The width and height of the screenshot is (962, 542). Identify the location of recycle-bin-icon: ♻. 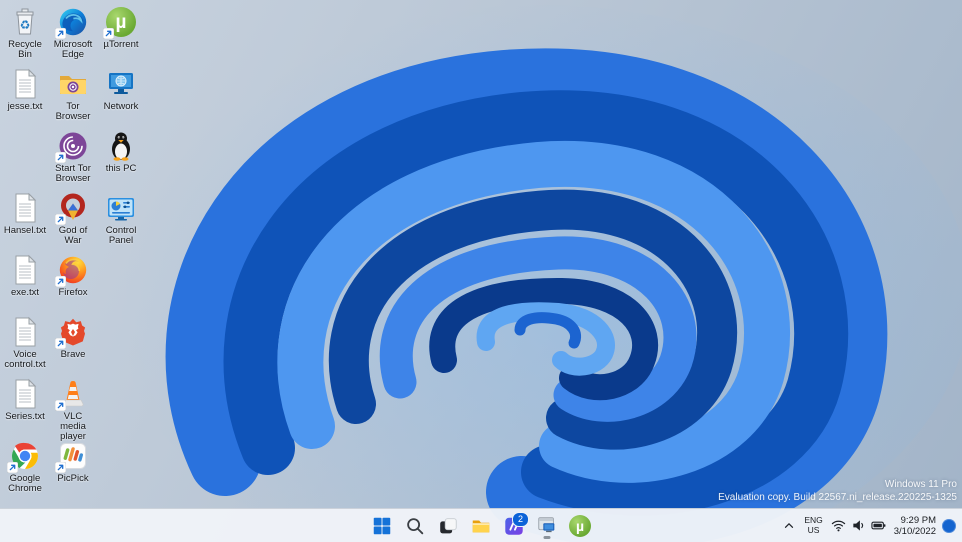
(25, 22).